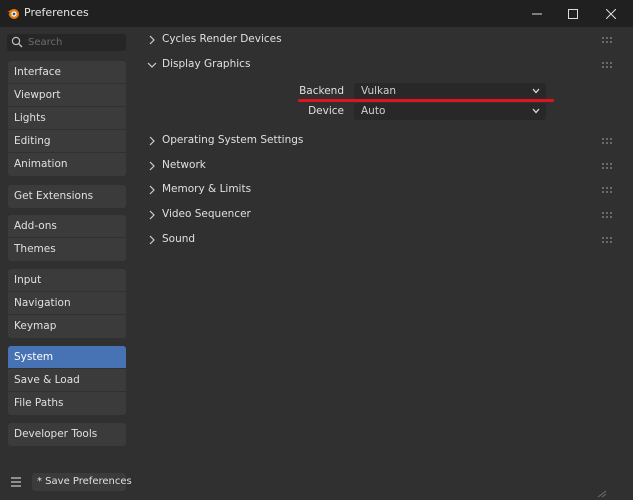  Describe the element at coordinates (67, 95) in the screenshot. I see `sidebar-item-viewport: Viewport` at that location.